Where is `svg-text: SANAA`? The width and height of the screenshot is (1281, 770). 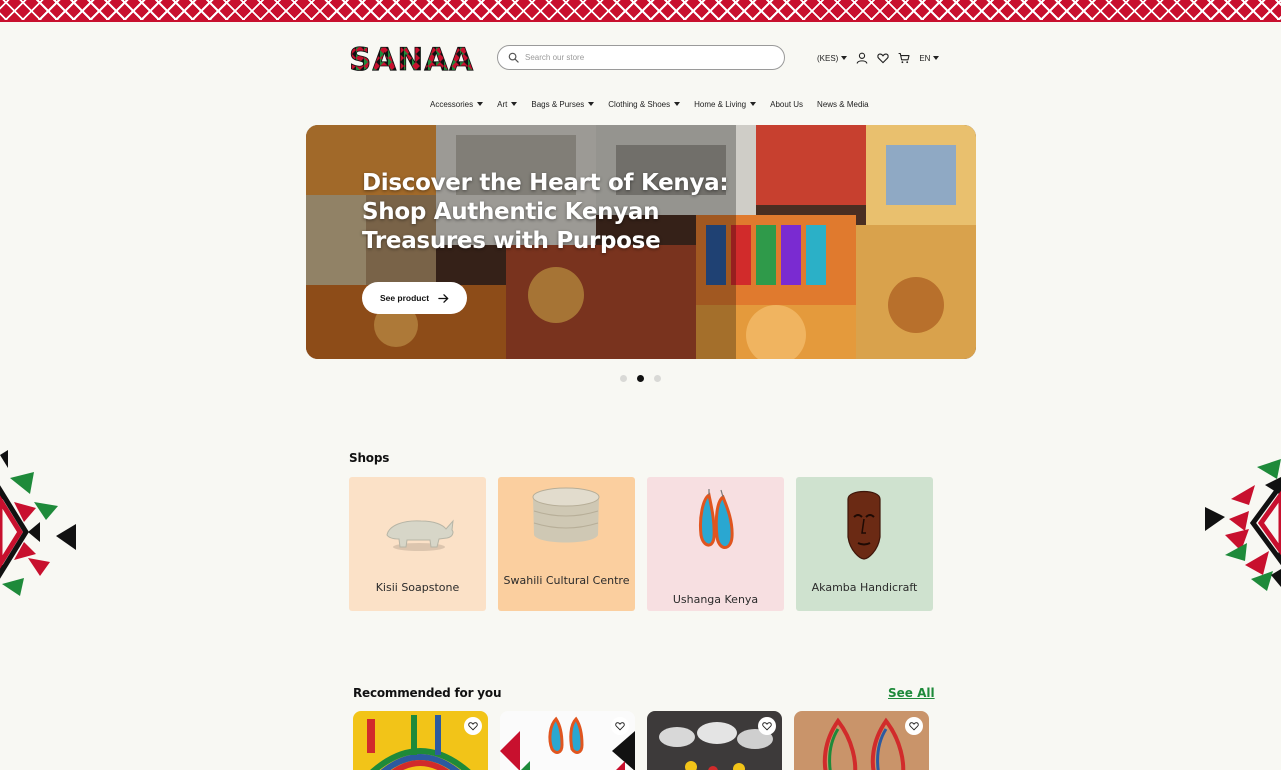
svg-text: SANAA is located at coordinates (411, 58).